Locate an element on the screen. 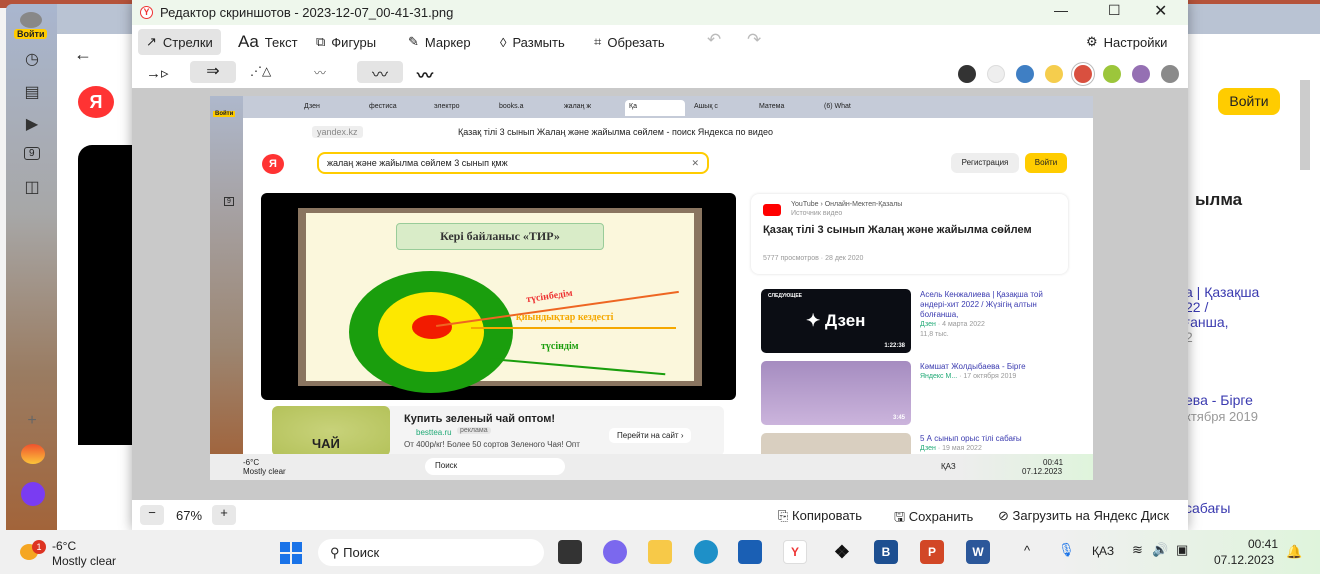  related-meta: Дзен · 19 мая 2022 is located at coordinates (951, 448).